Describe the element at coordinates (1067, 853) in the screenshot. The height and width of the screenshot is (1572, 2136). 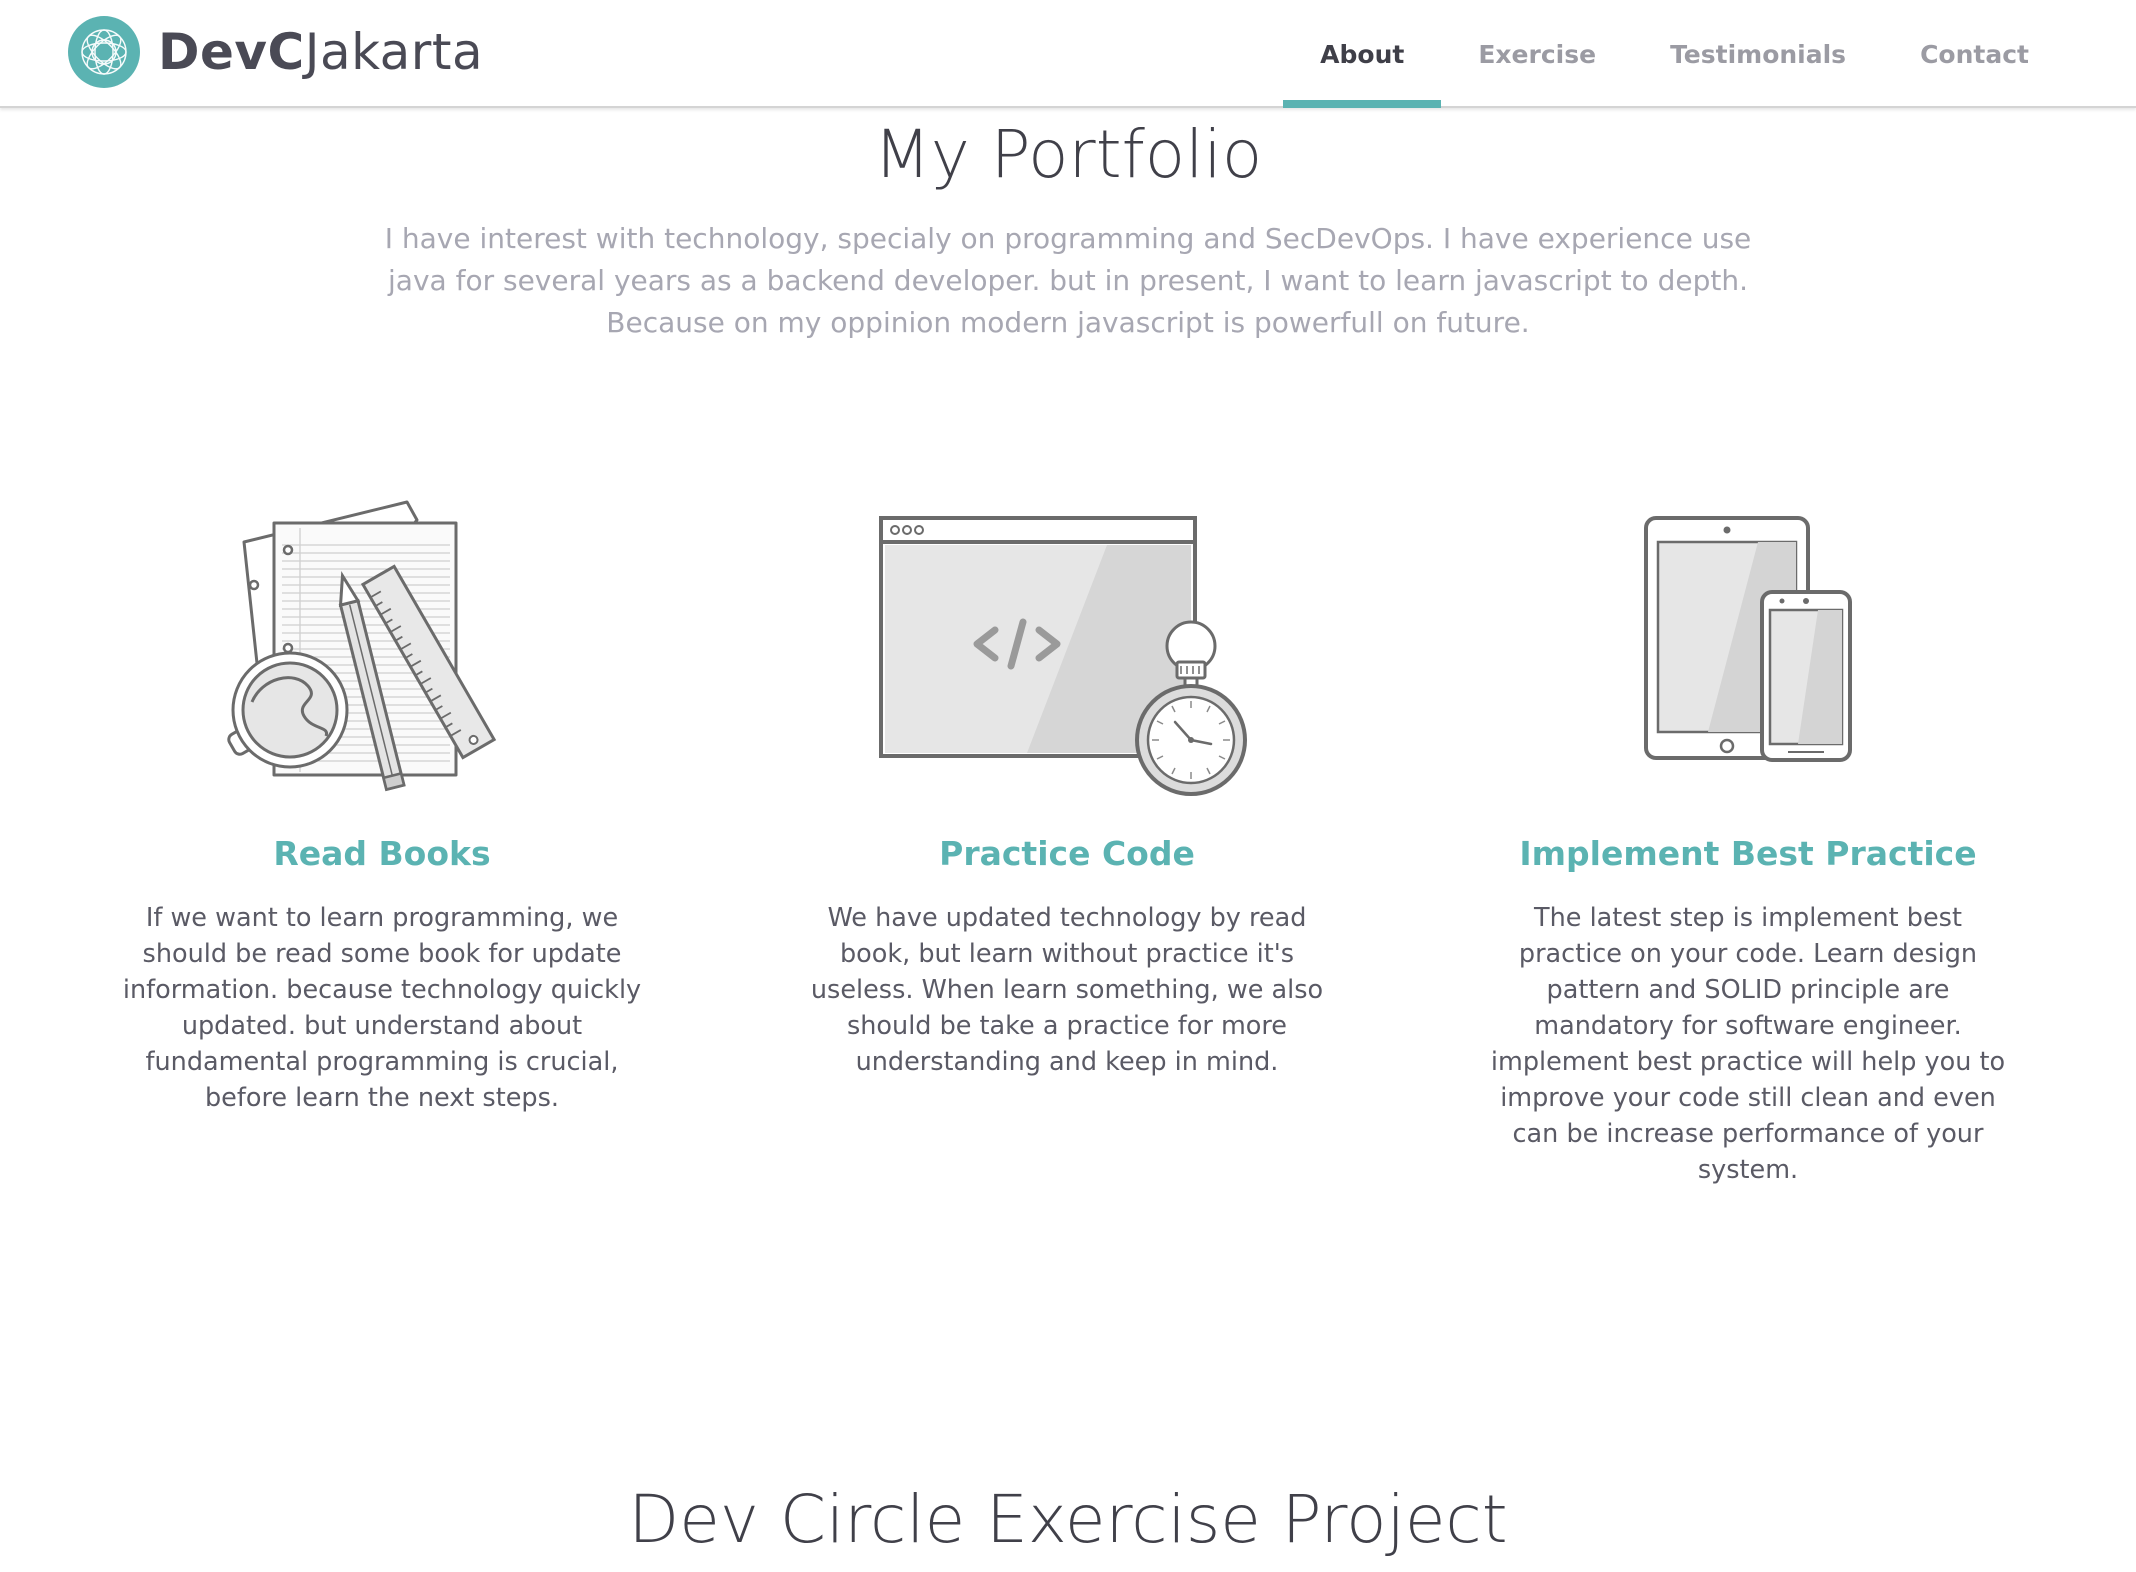
I see `feature-title: Practice Code` at that location.